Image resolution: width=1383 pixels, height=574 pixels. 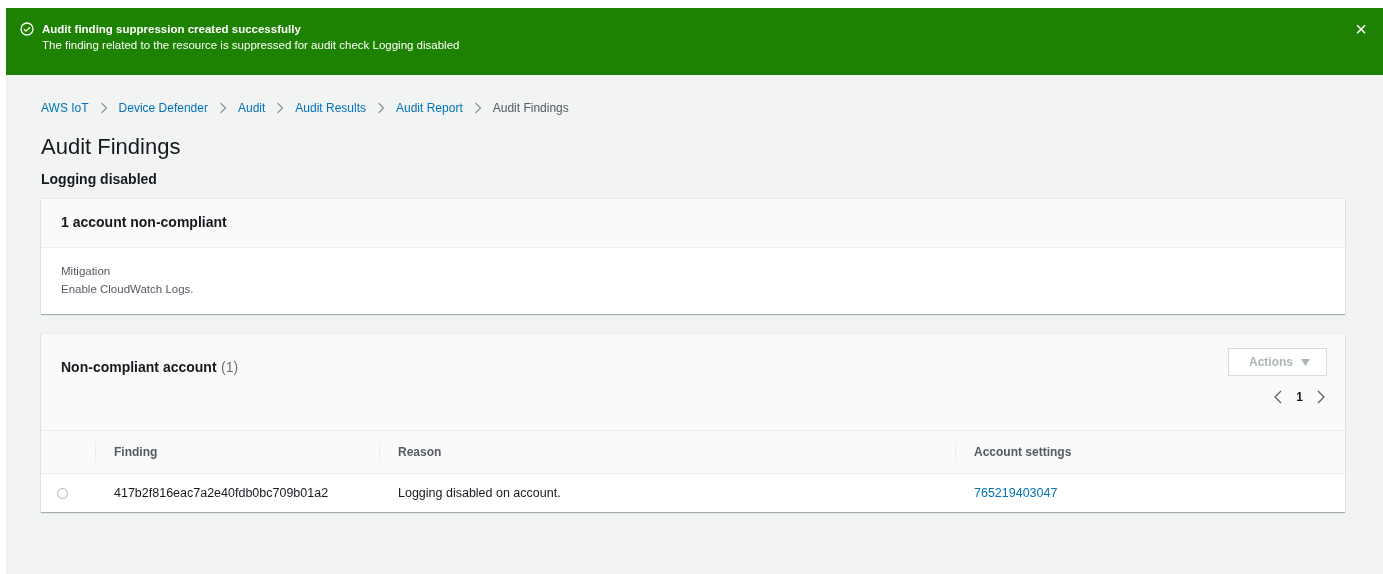 What do you see at coordinates (1299, 397) in the screenshot?
I see `page-number: 1` at bounding box center [1299, 397].